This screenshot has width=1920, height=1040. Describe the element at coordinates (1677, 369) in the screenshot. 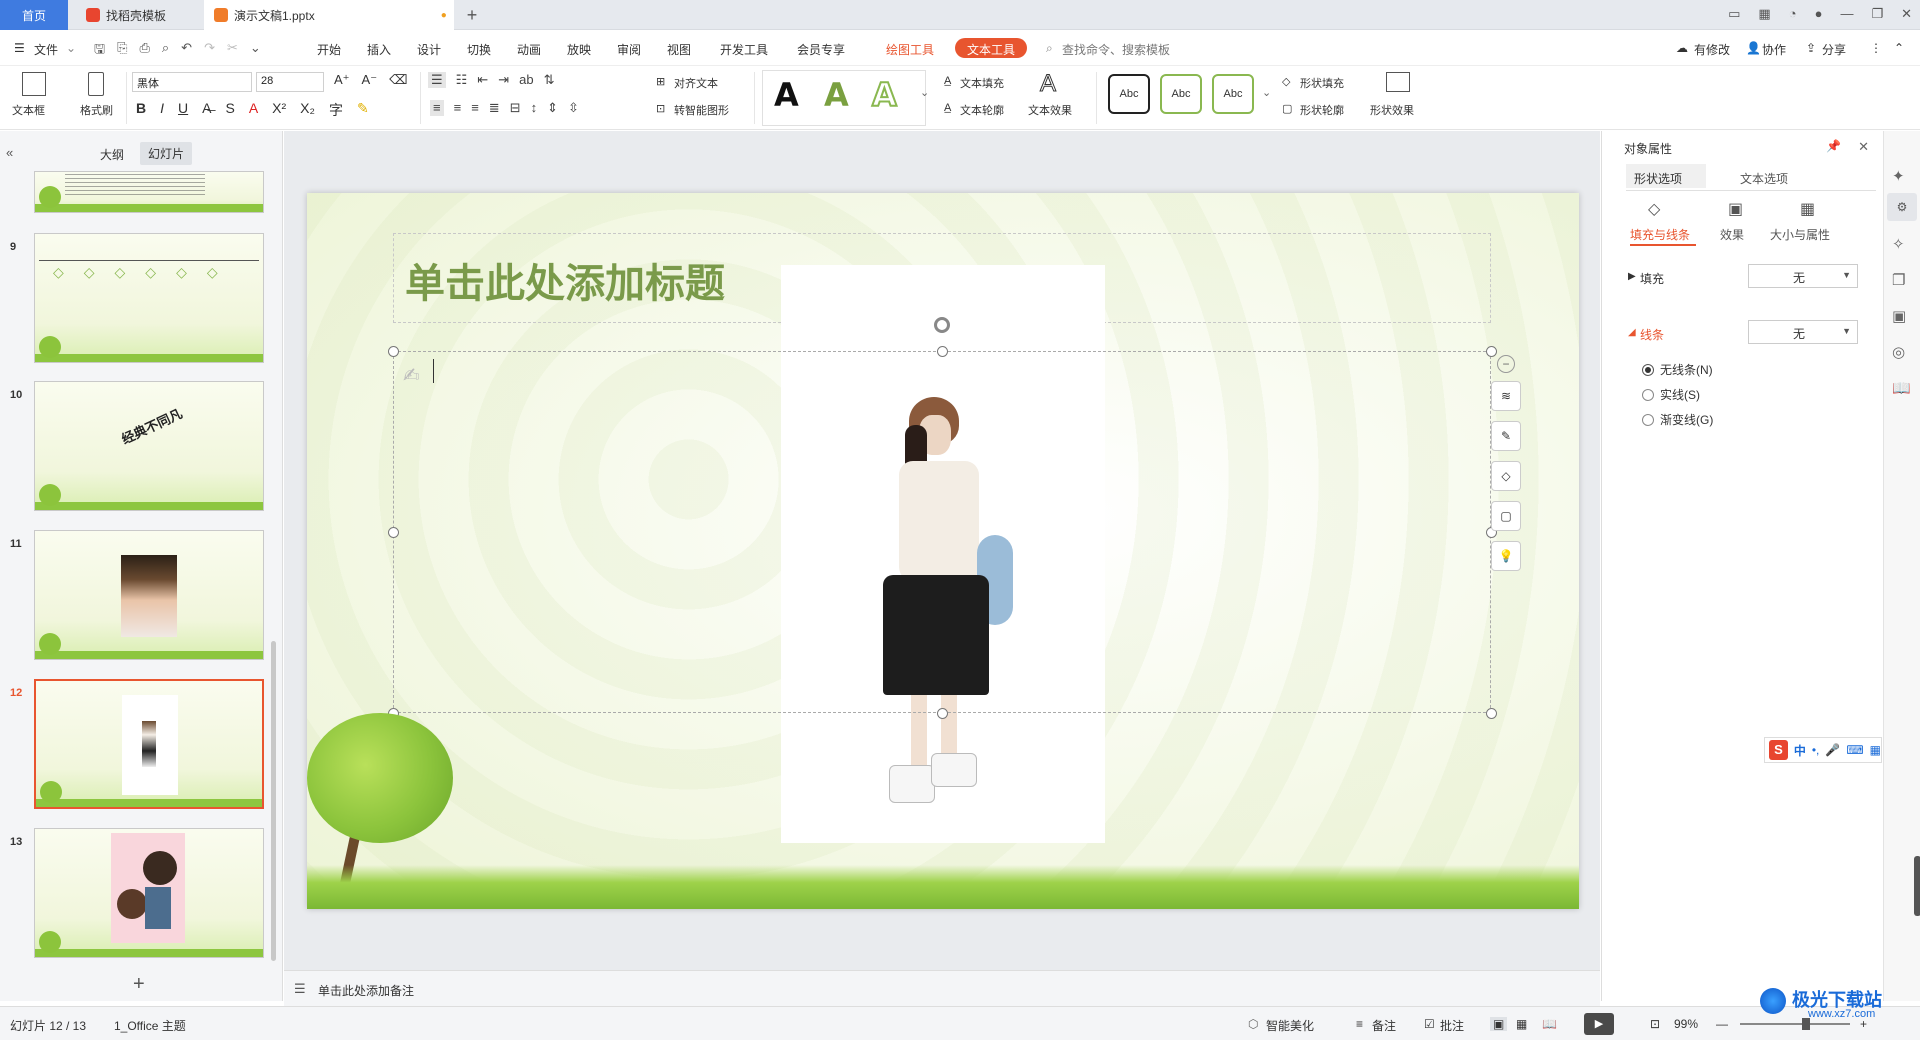

I see `radio-no-line: 无线条(N)` at that location.